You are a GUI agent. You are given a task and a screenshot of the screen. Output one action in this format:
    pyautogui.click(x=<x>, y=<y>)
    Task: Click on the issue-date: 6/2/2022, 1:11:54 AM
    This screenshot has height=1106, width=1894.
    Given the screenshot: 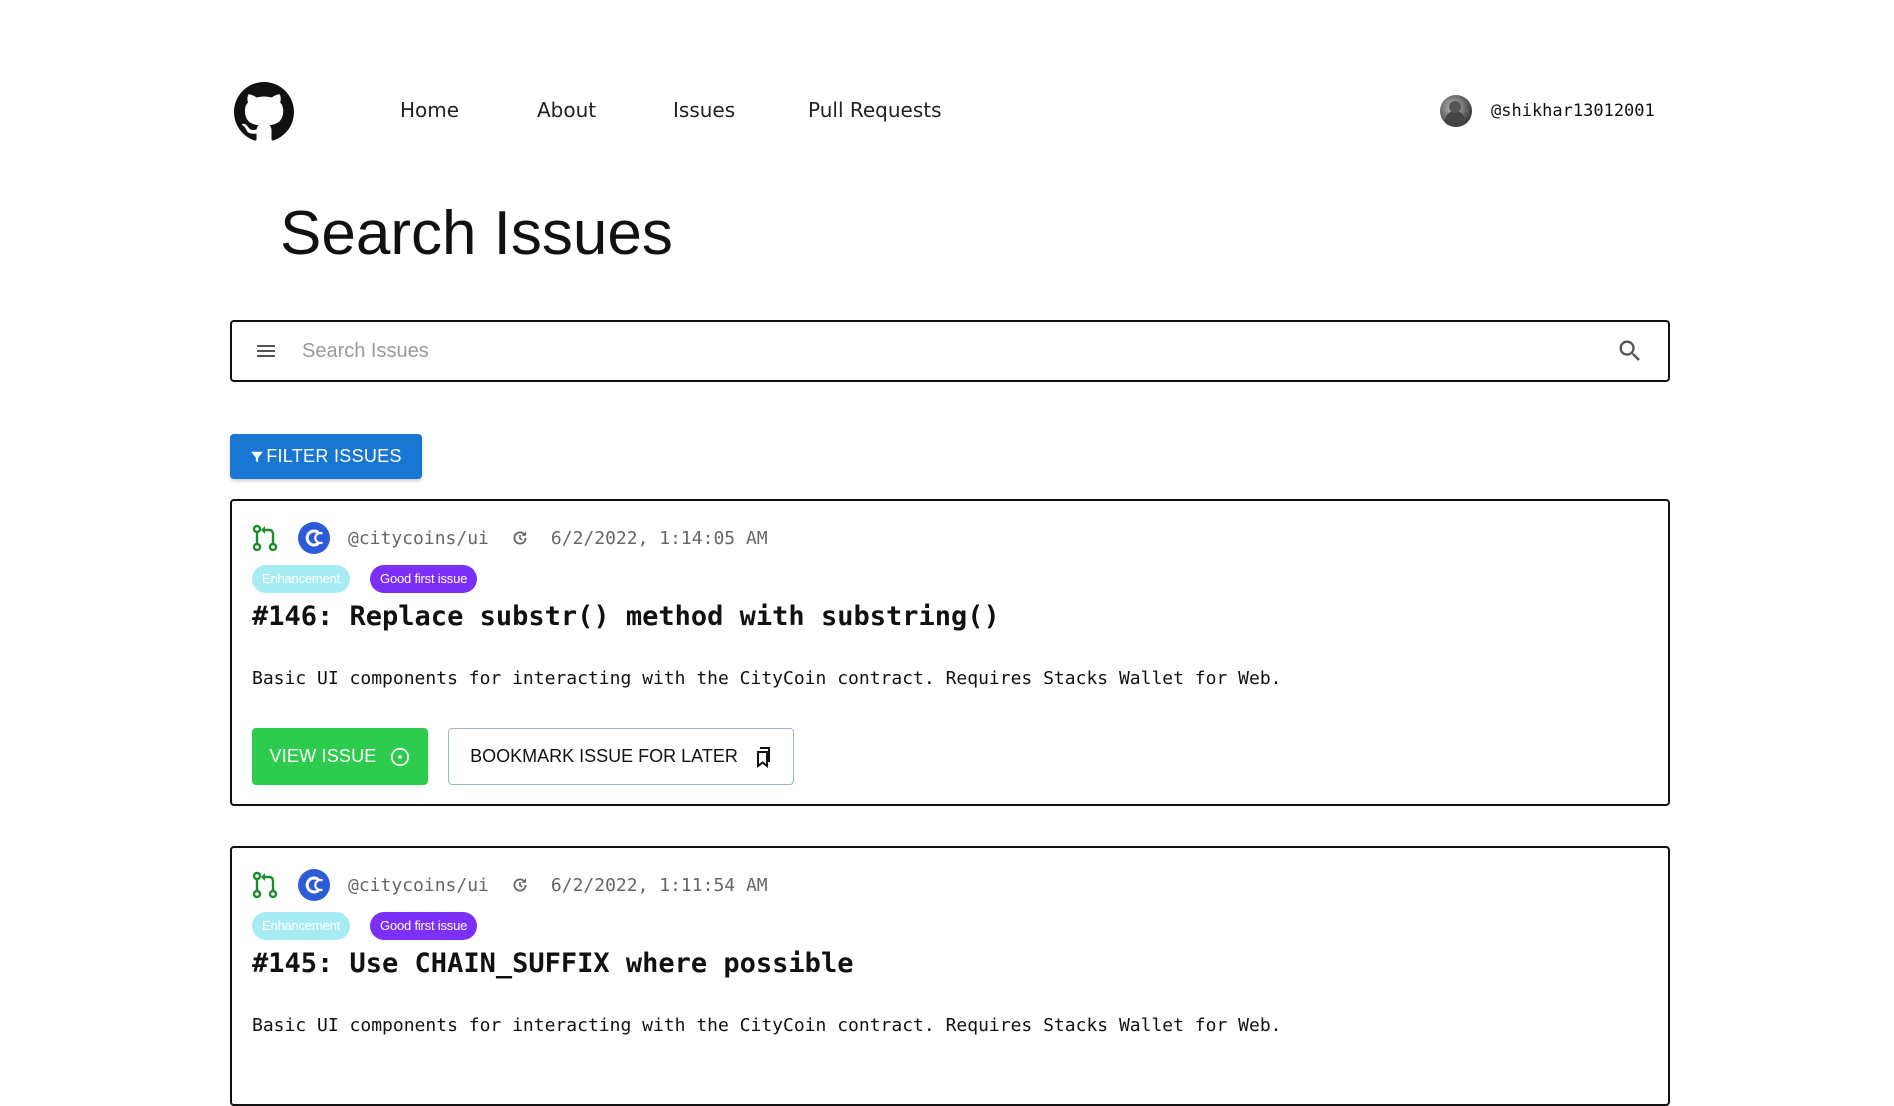 What is the action you would take?
    pyautogui.click(x=659, y=885)
    